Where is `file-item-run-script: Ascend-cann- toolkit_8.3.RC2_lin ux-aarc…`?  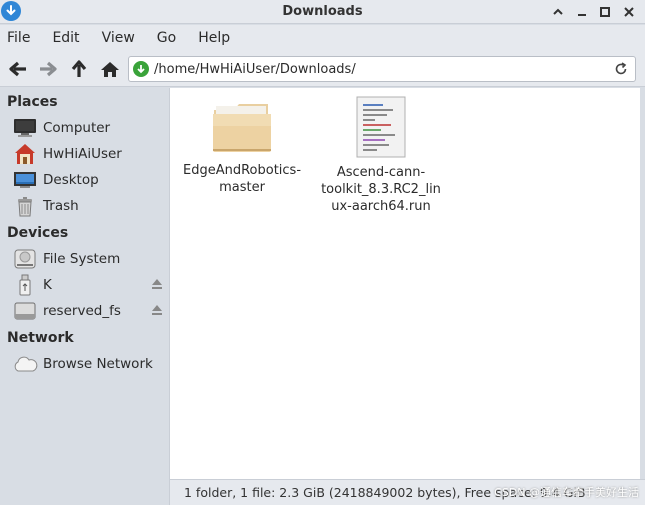 file-item-run-script: Ascend-cann- toolkit_8.3.RC2_lin ux-aarc… is located at coordinates (381, 155).